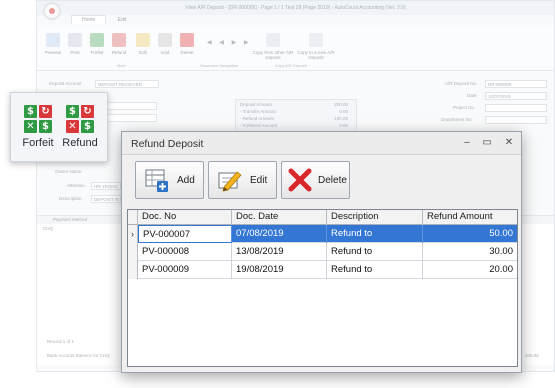 The image size is (555, 388). I want to click on record-navigator: Record 1 of 1, so click(60, 341).